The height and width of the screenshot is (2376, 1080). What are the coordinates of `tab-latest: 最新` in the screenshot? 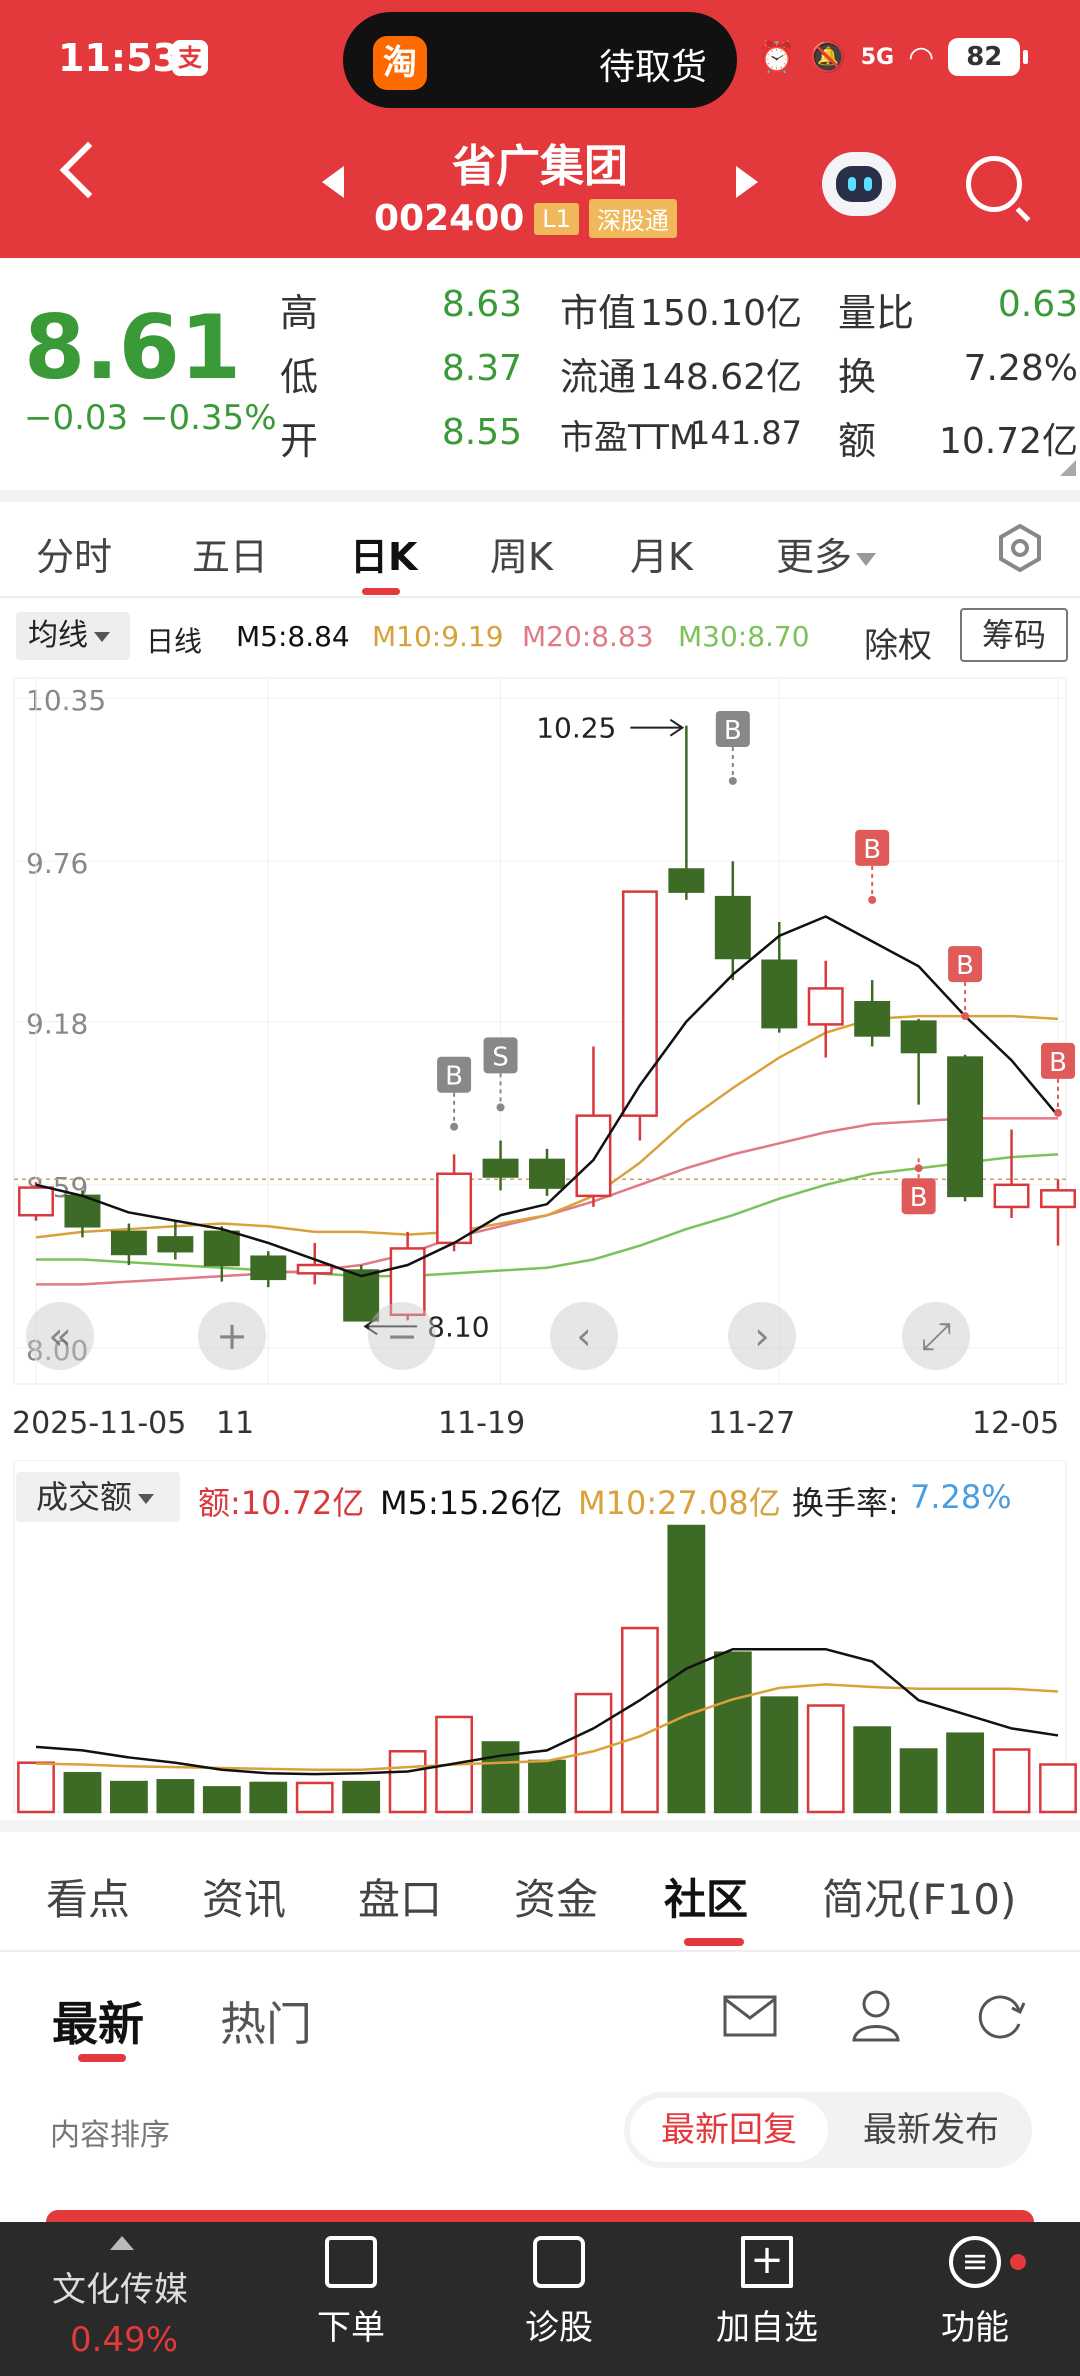 It's located at (98, 2021).